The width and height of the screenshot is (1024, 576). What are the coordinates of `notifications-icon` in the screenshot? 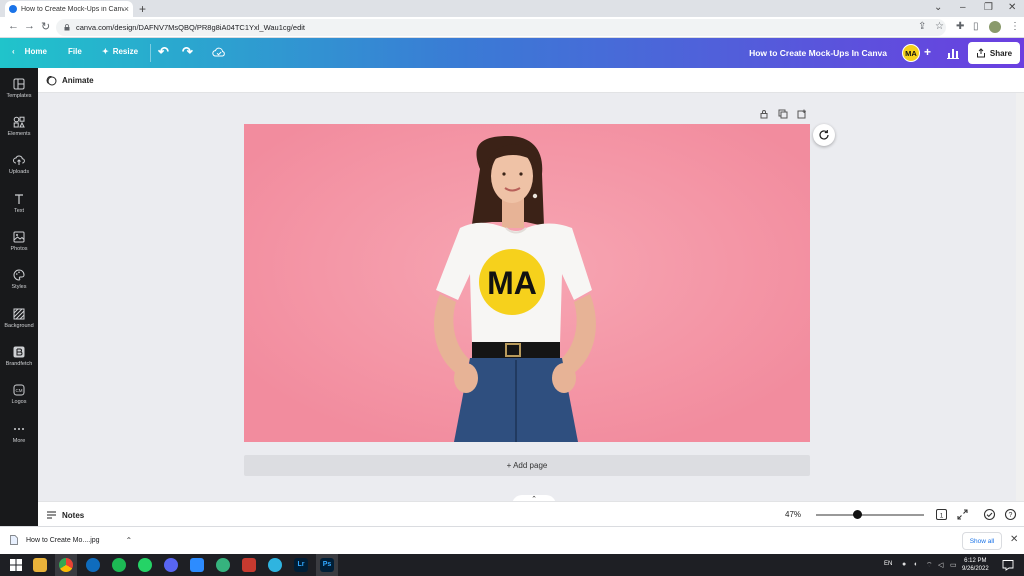 It's located at (1008, 565).